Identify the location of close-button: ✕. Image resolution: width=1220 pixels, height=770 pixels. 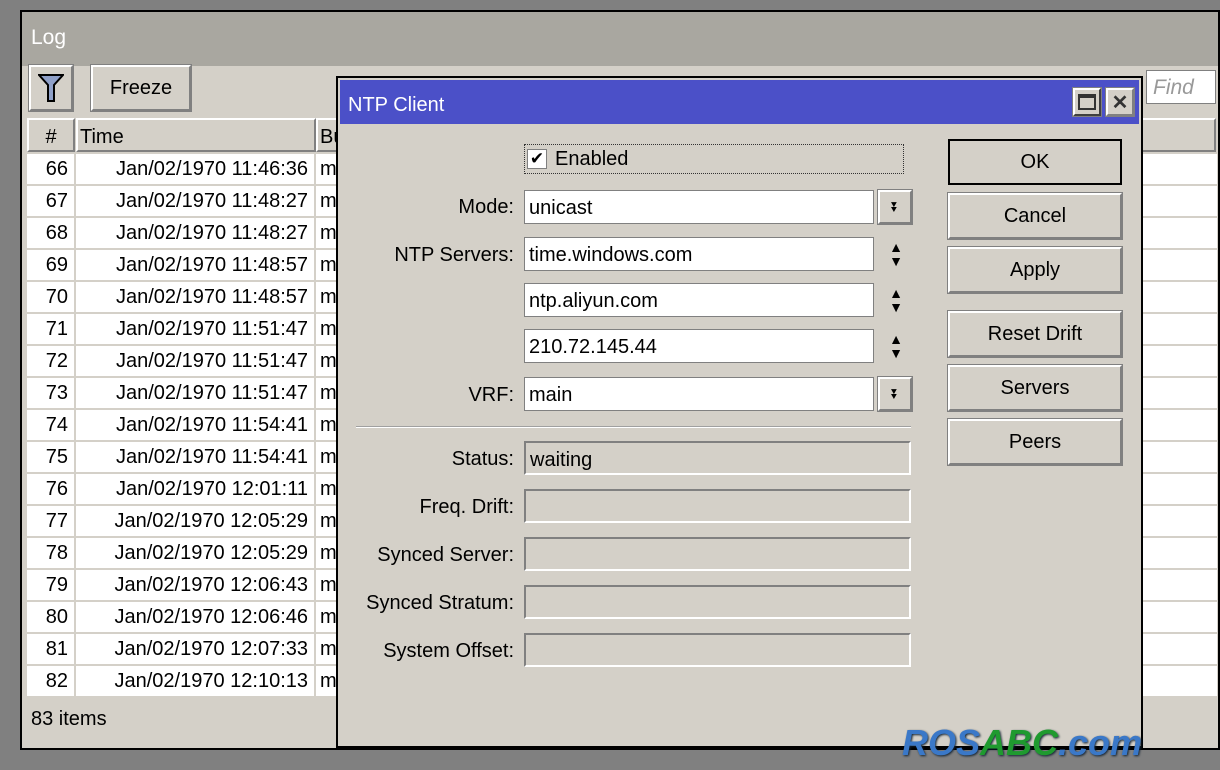
(1120, 102).